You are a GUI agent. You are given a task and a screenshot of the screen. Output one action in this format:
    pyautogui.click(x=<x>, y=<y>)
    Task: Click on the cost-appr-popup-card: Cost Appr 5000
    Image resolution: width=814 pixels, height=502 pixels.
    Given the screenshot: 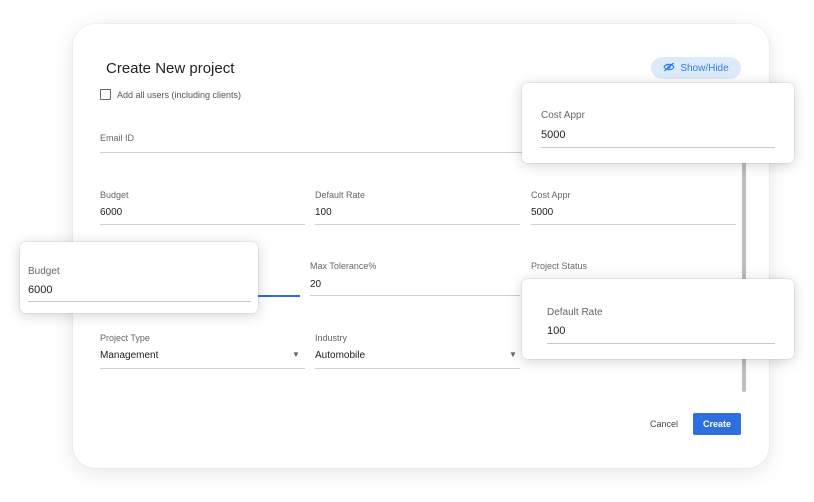 What is the action you would take?
    pyautogui.click(x=658, y=123)
    